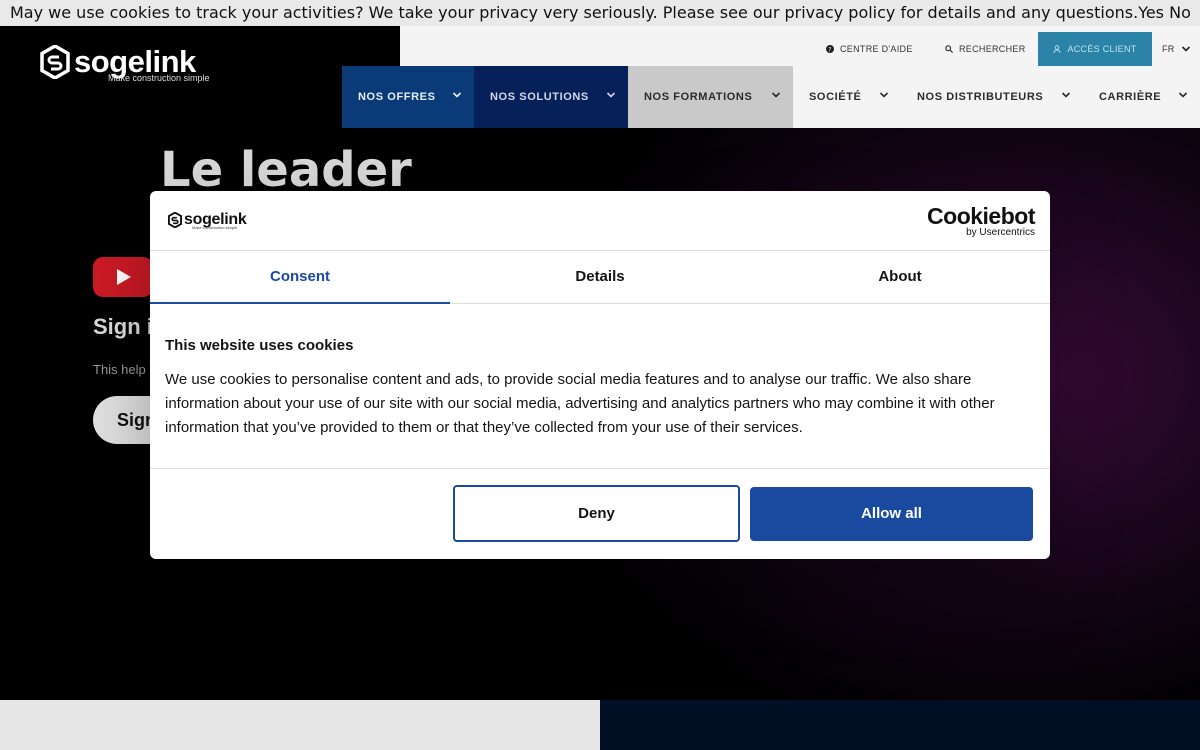 This screenshot has height=750, width=1200. I want to click on sogelink-logo: sogelink Make construction simple, so click(125, 63).